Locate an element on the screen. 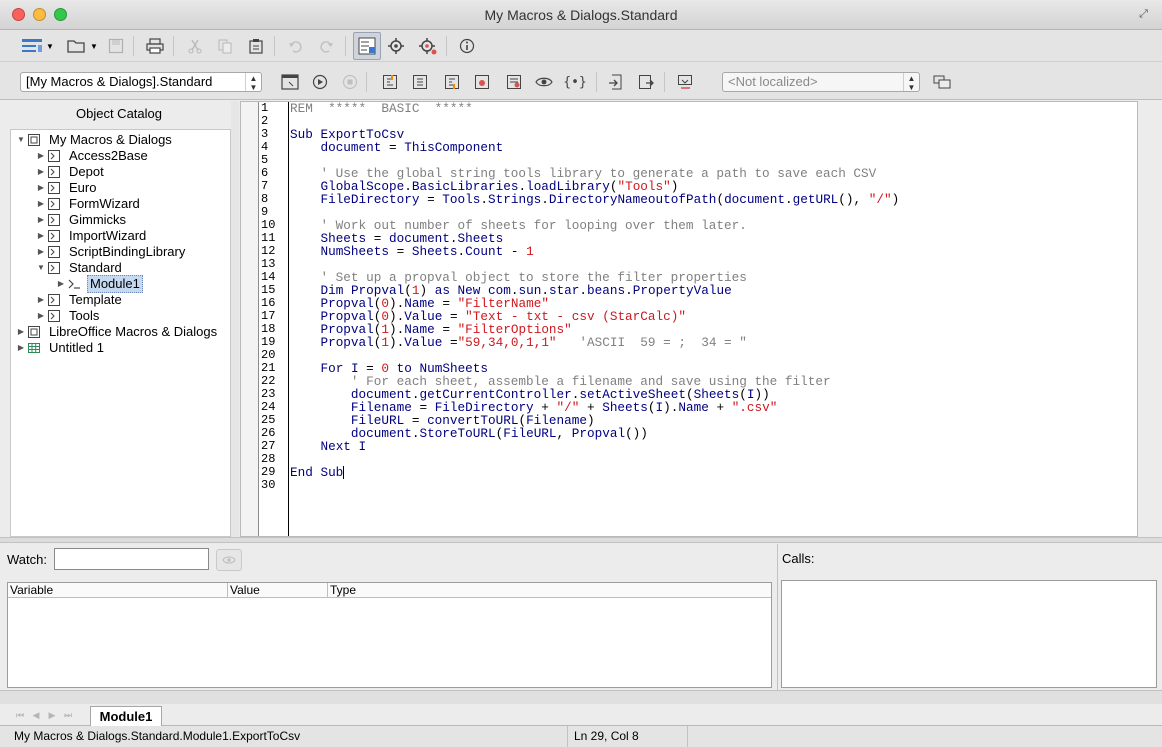  dialog-gear-icon is located at coordinates (428, 46).